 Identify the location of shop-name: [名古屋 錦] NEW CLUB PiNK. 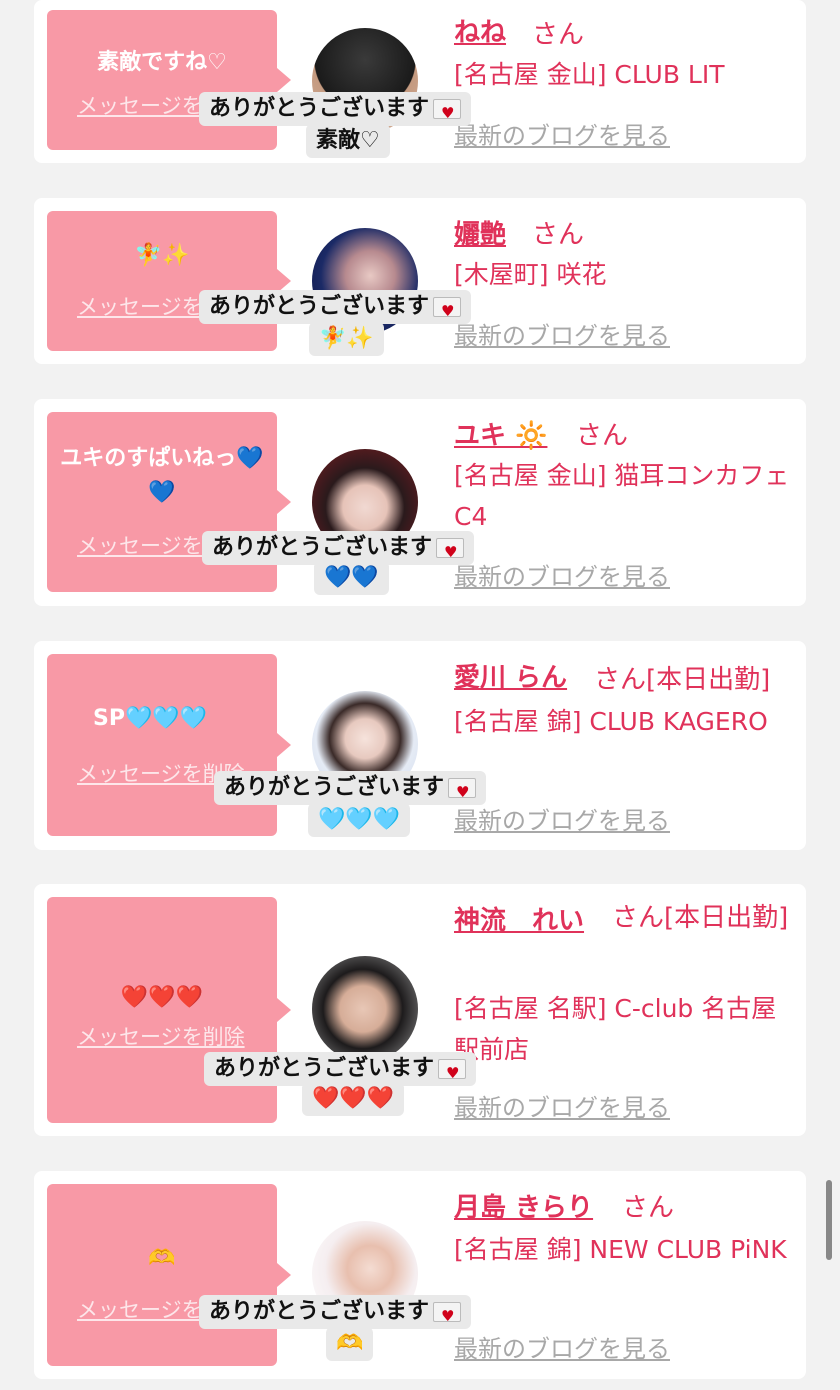
(620, 1249).